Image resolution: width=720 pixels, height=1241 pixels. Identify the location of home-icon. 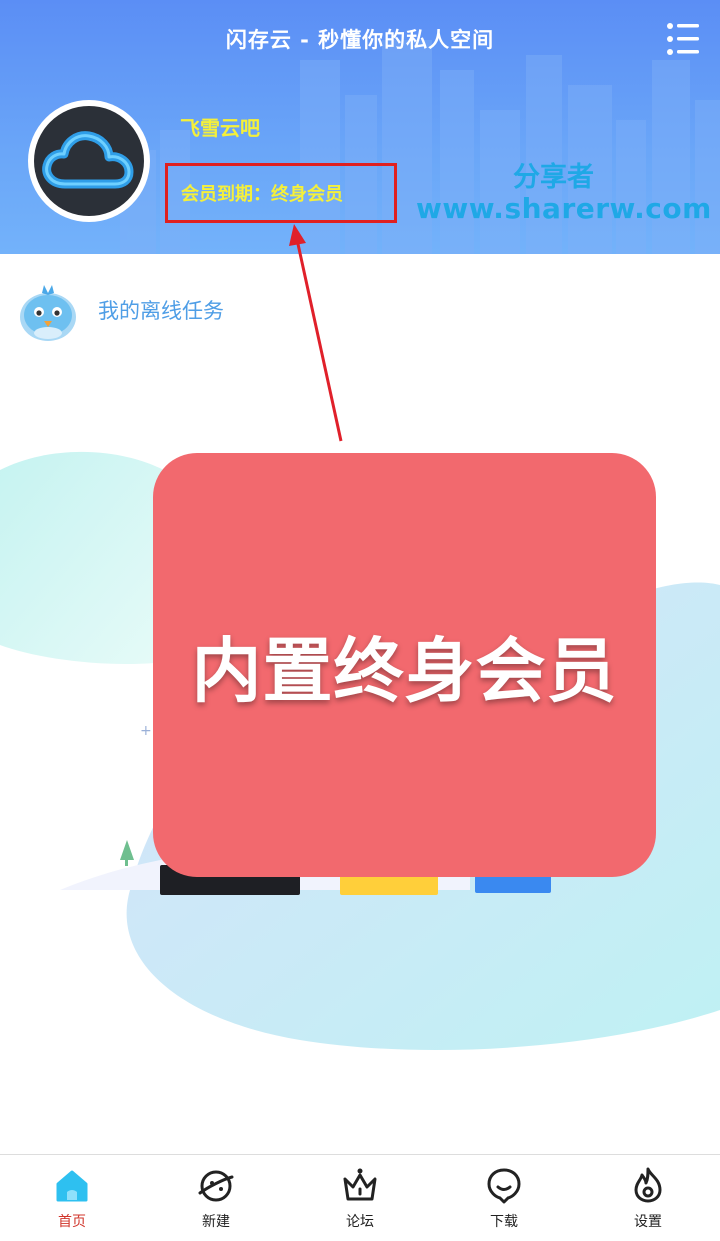
(72, 1186).